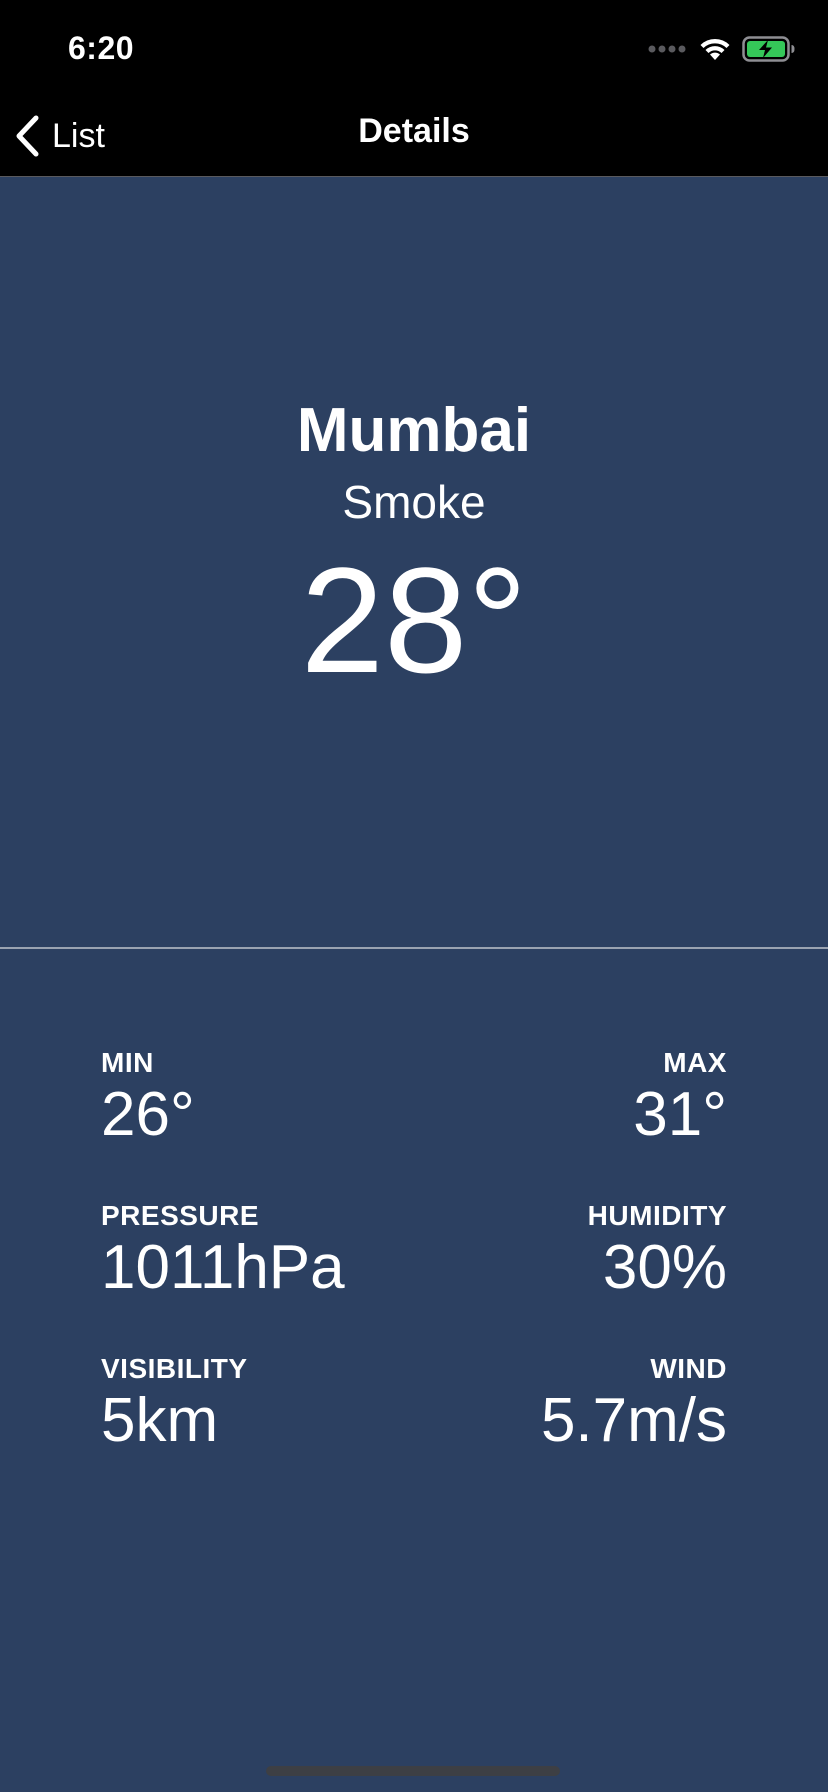 This screenshot has width=828, height=1792. I want to click on stat-min: MIN 26°, so click(148, 1123).